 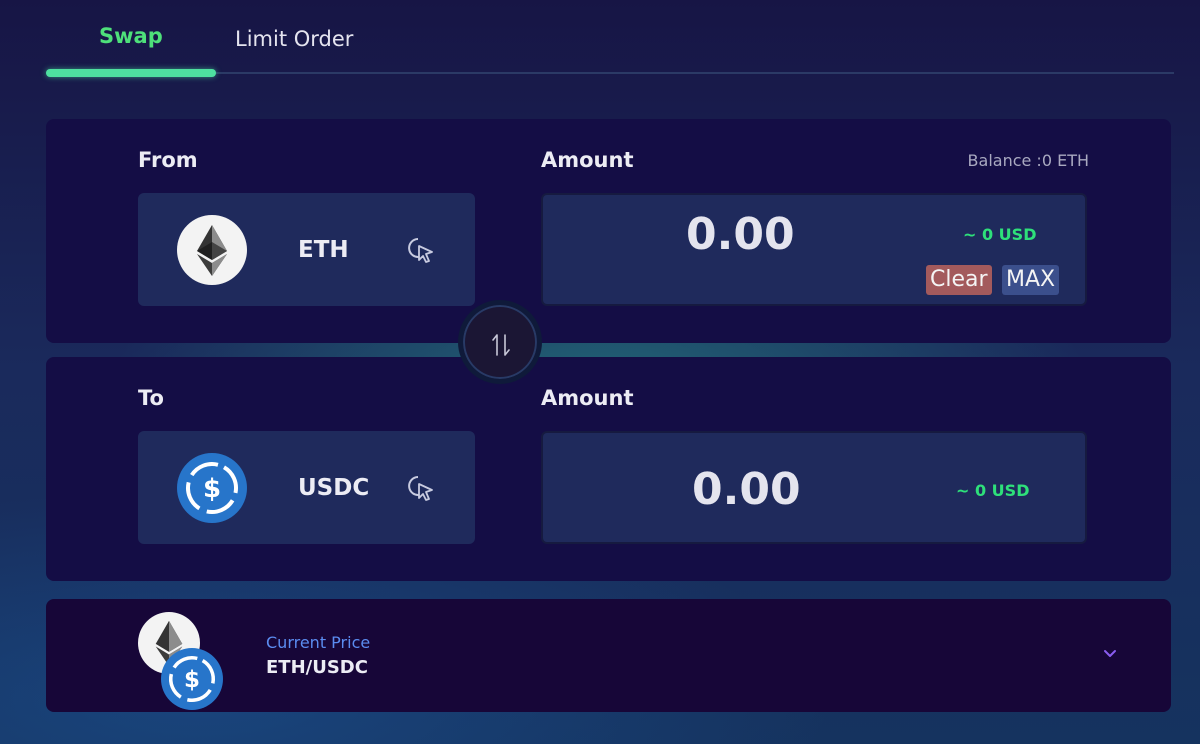 I want to click on tab-limit-order: Limit Order, so click(x=294, y=39).